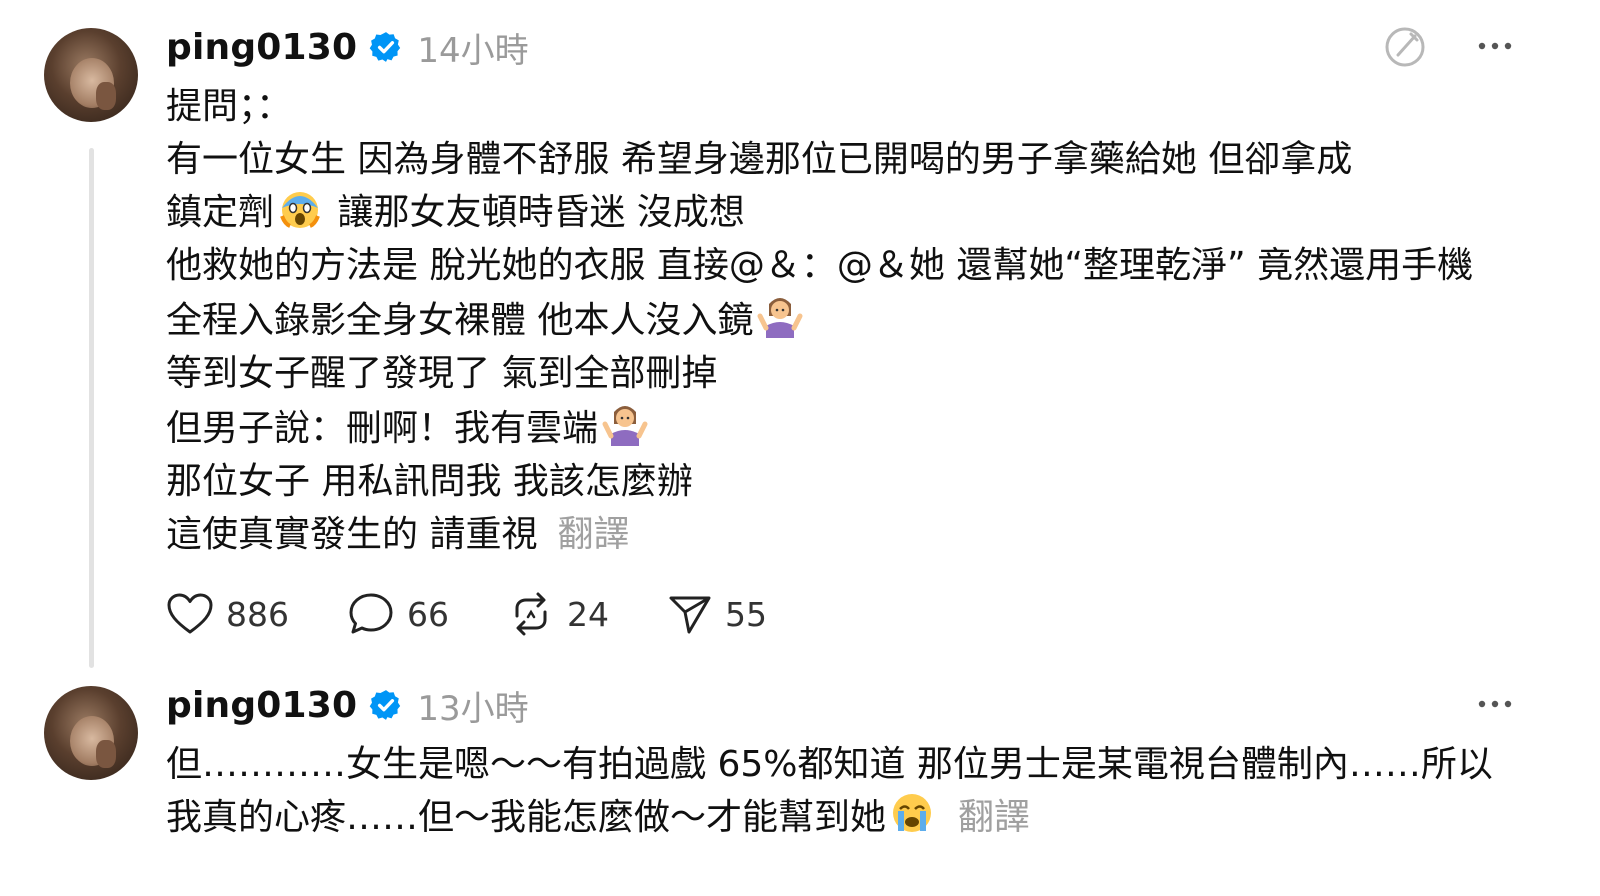 The image size is (1600, 896). Describe the element at coordinates (820, 265) in the screenshot. I see `post-line: 他救她的方法是 脫光她的衣服 直接@＆：@＆她 還幫她“整理乾淨” 竟然還用手機` at that location.